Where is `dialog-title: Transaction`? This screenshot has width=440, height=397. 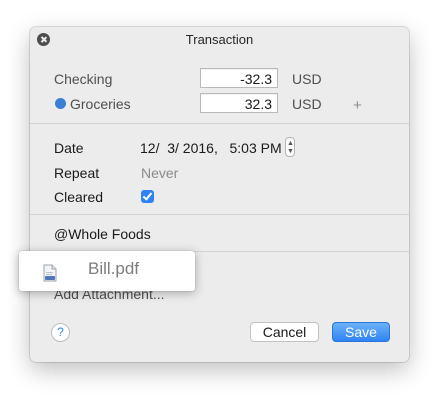
dialog-title: Transaction is located at coordinates (219, 39).